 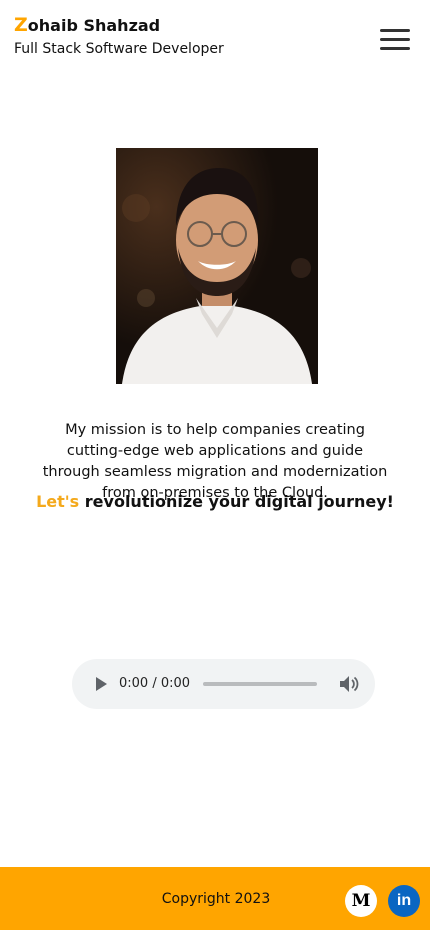 I want to click on tagline-accent: Let's, so click(x=58, y=501).